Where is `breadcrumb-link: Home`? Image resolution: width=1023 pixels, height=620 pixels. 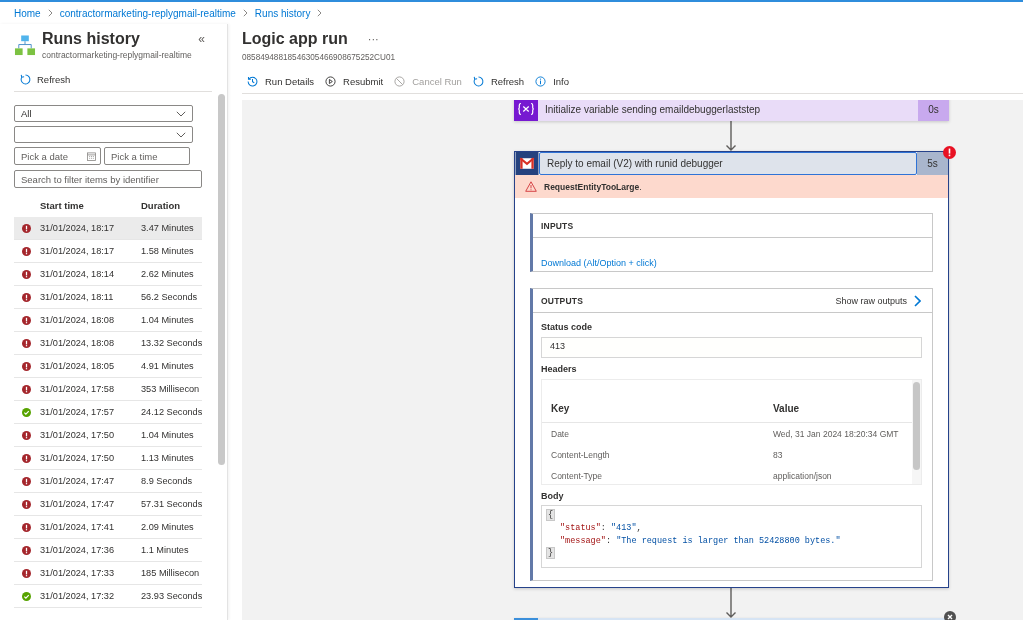
breadcrumb-link: Home is located at coordinates (27, 13).